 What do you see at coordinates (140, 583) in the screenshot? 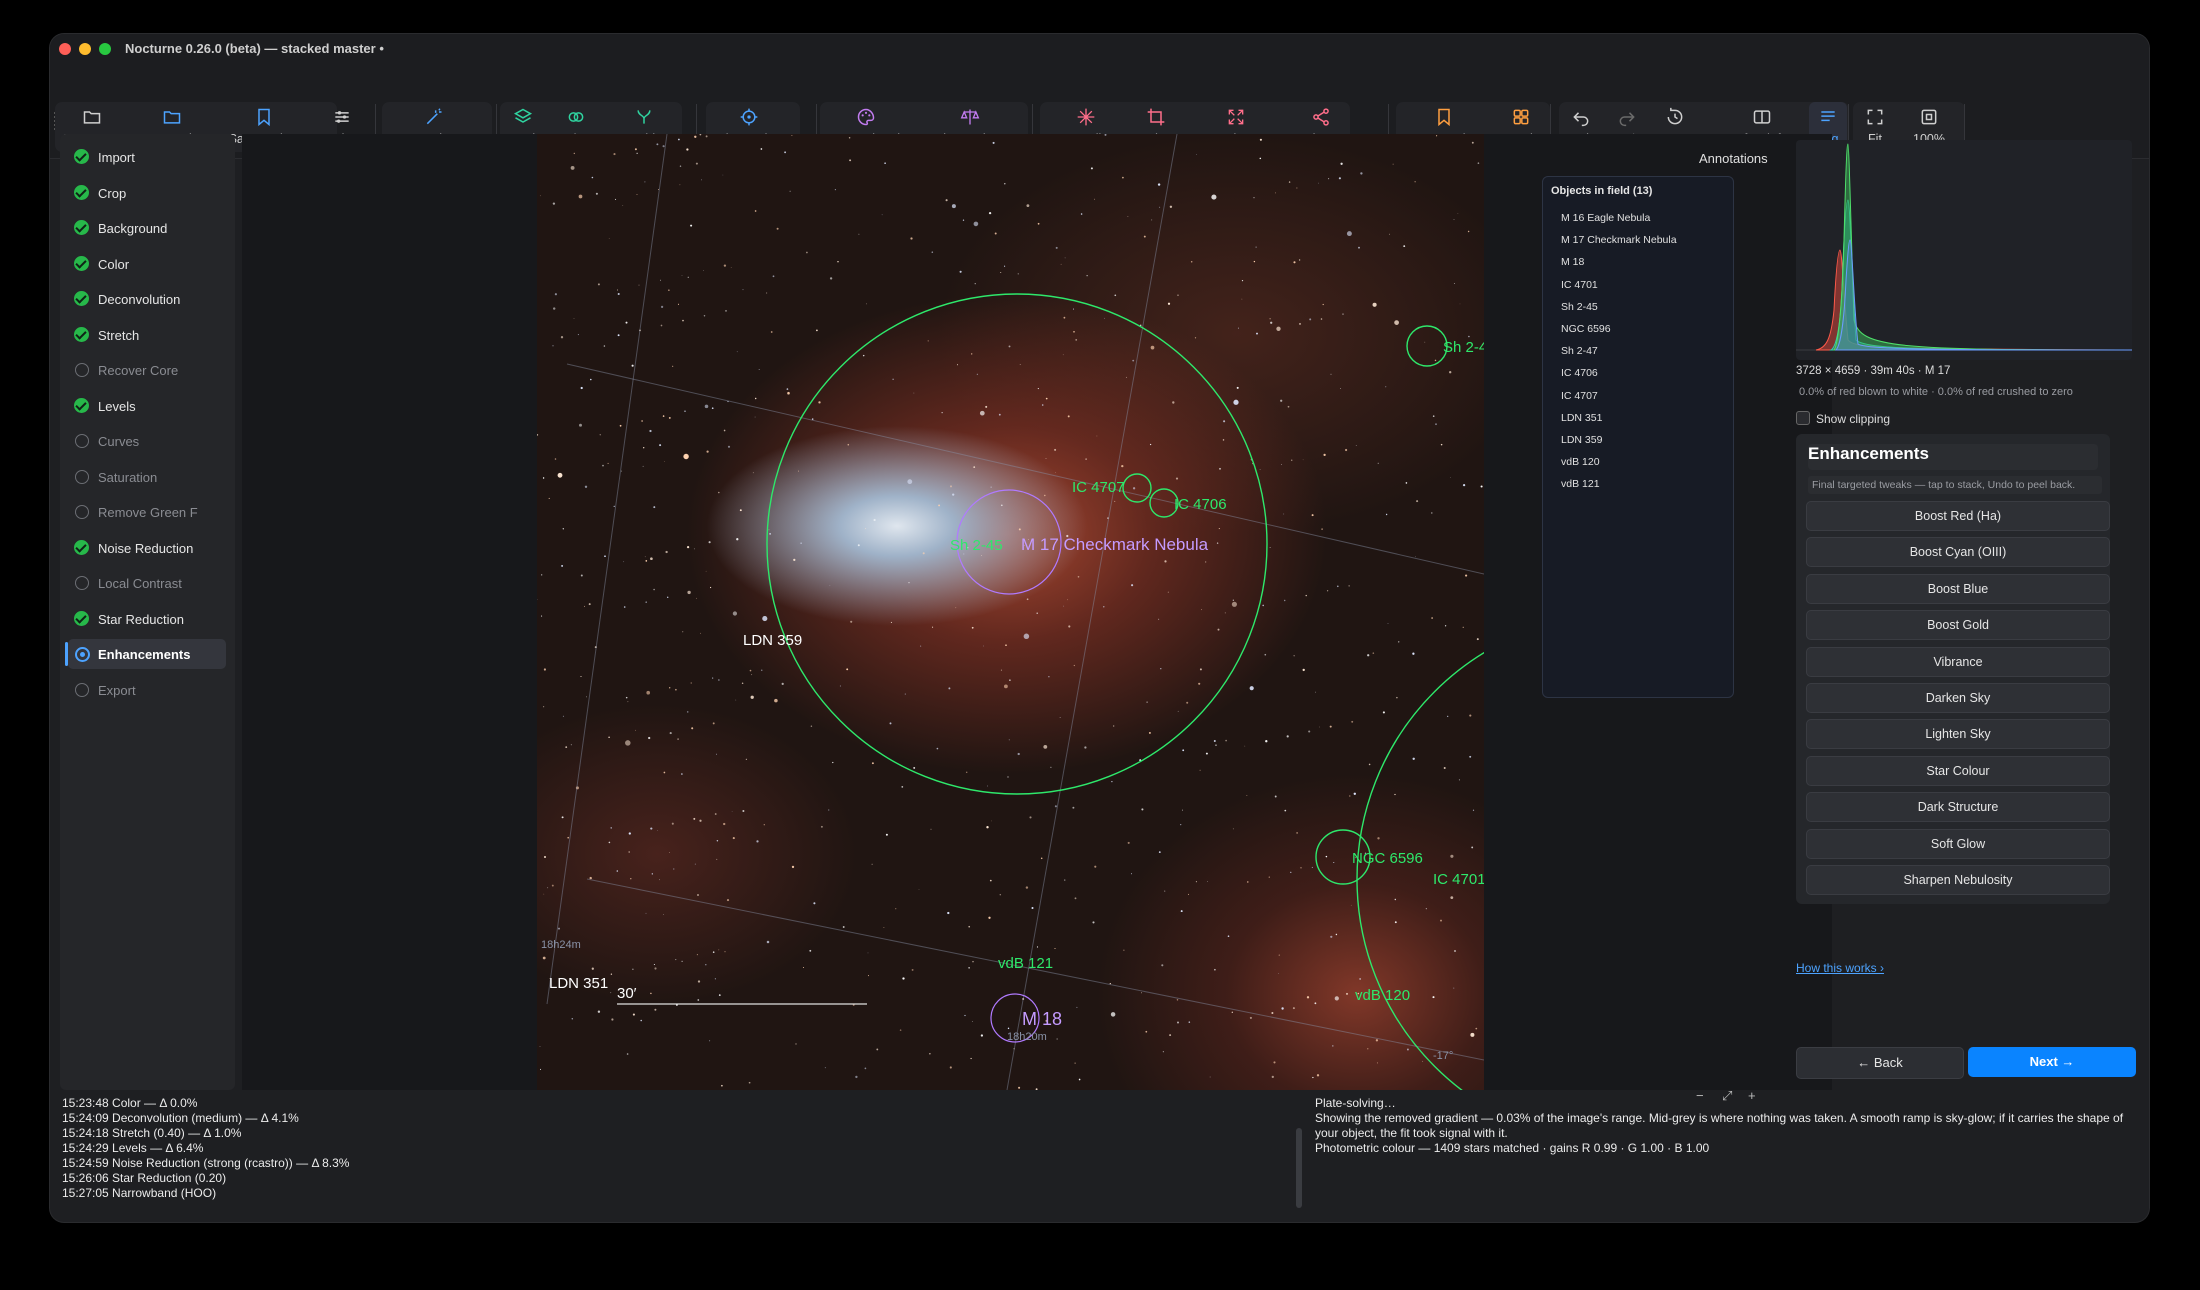
I see `step-label: Local Contrast` at bounding box center [140, 583].